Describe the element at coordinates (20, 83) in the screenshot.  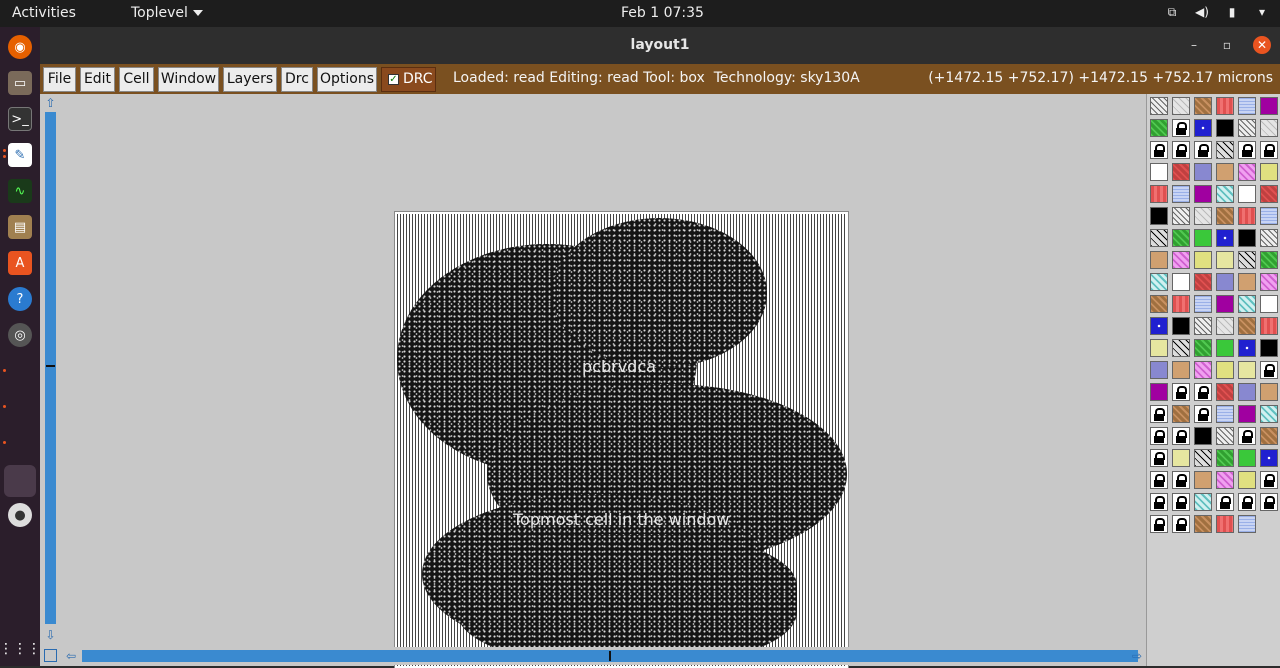
I see `files-icon: ▭` at that location.